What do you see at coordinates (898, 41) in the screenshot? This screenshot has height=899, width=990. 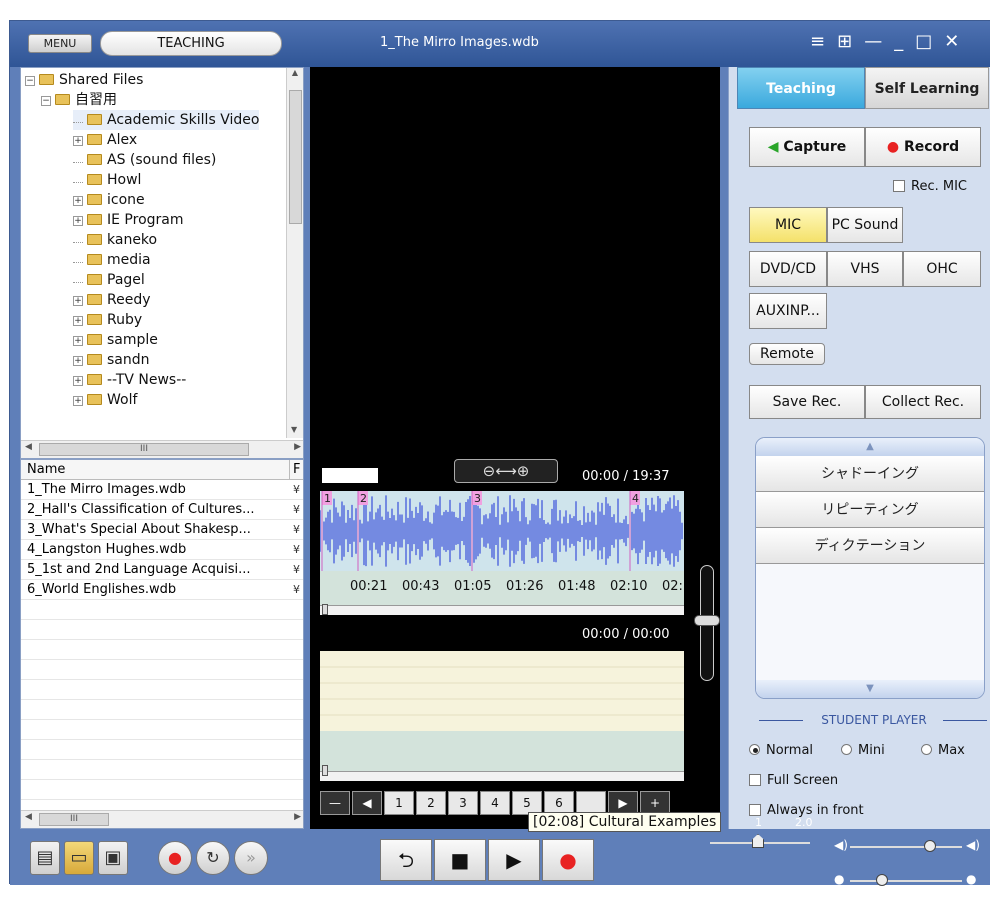 I see `minimize-icon: _` at bounding box center [898, 41].